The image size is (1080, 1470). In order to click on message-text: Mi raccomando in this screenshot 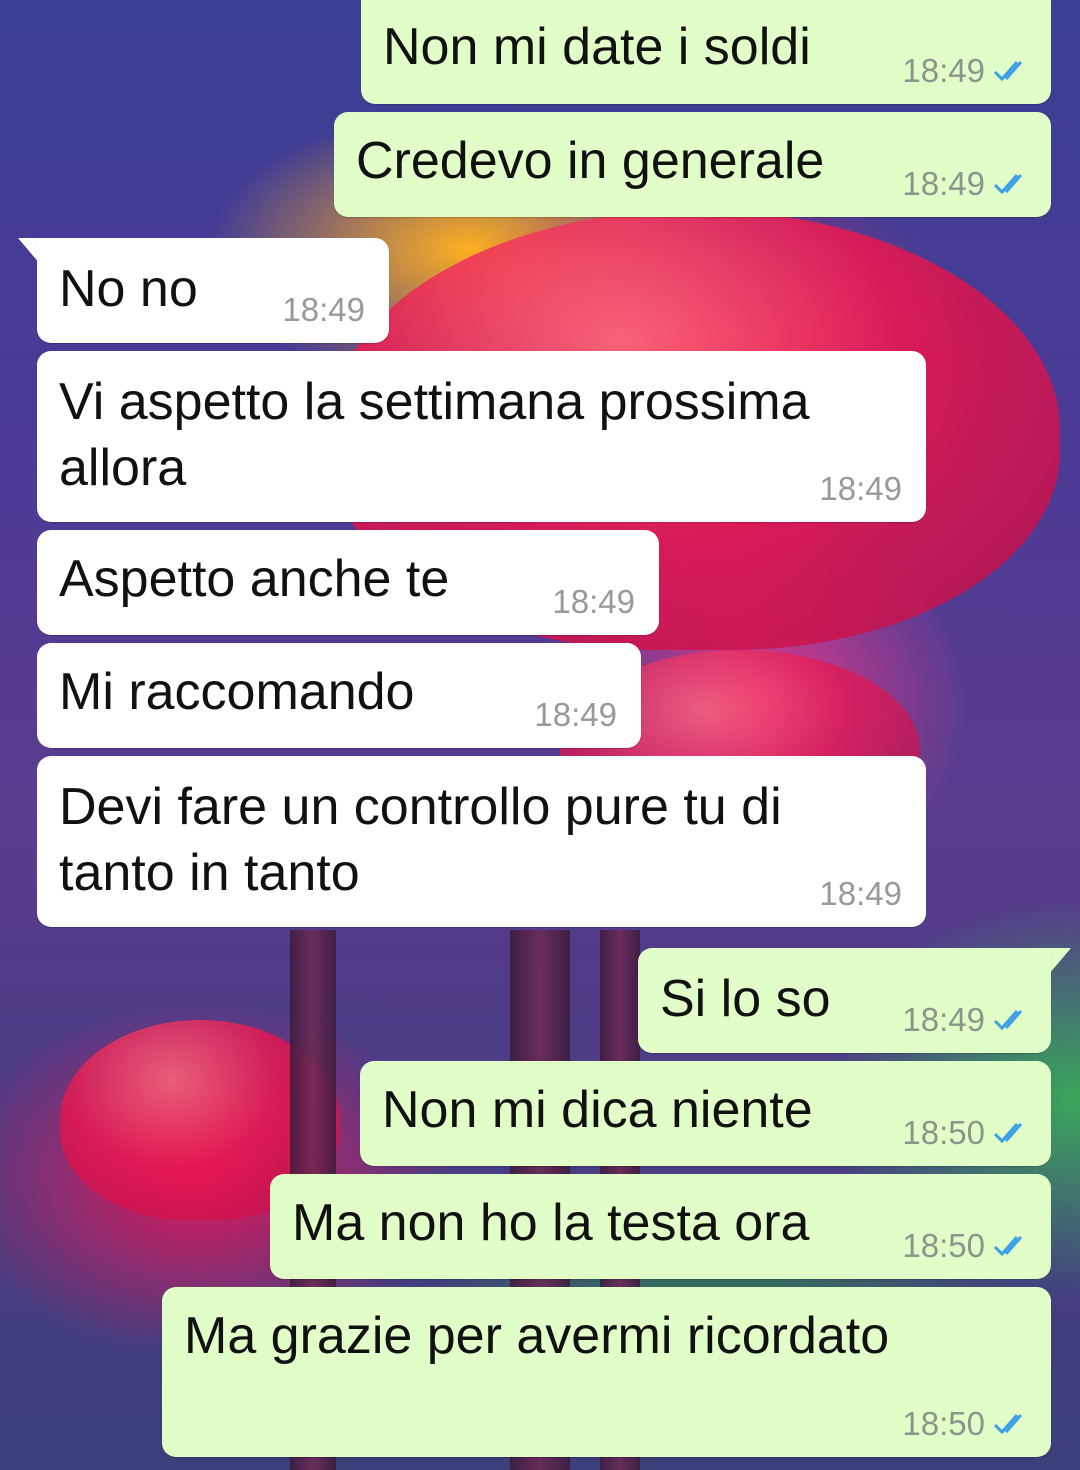, I will do `click(237, 692)`.